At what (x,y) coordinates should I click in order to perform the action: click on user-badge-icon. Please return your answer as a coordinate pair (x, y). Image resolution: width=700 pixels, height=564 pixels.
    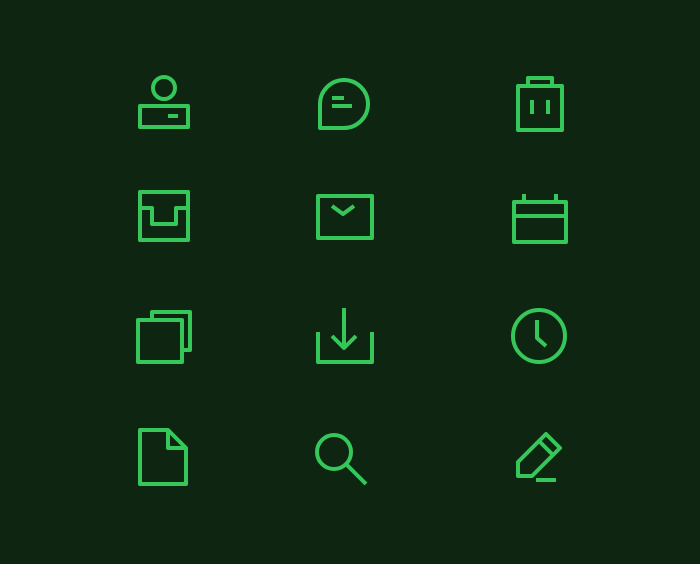
    Looking at the image, I should click on (164, 102).